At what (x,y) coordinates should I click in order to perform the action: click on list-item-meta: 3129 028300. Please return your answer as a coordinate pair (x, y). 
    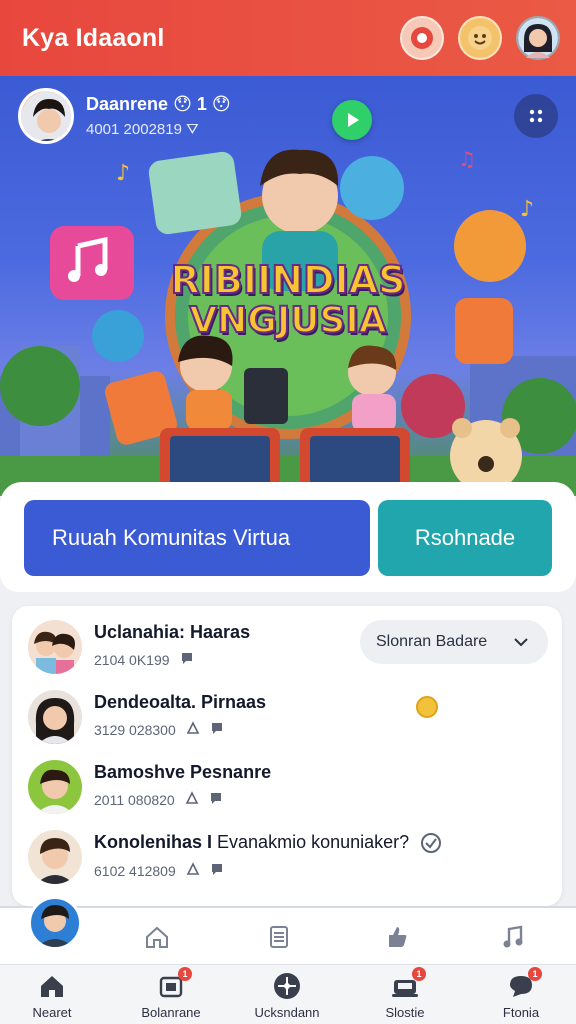
    Looking at the image, I should click on (180, 729).